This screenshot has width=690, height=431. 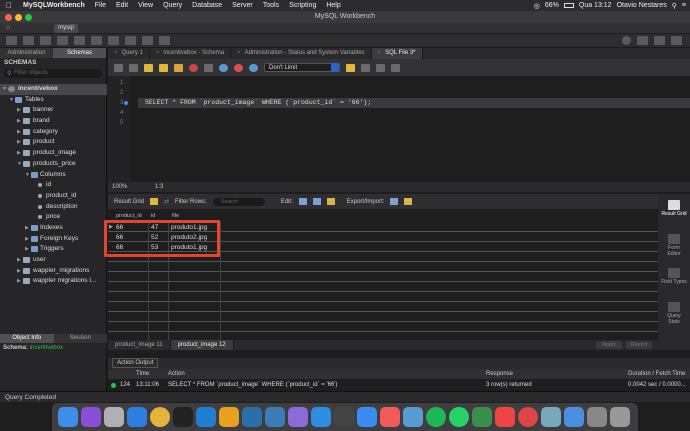 What do you see at coordinates (139, 345) in the screenshot?
I see `tab-product-image-11: product_image 11` at bounding box center [139, 345].